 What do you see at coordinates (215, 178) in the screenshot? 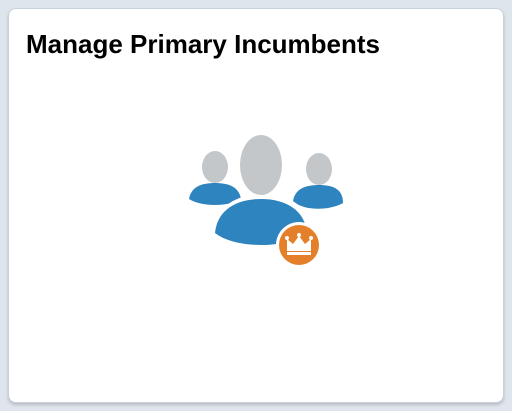
I see `left-person-icon` at bounding box center [215, 178].